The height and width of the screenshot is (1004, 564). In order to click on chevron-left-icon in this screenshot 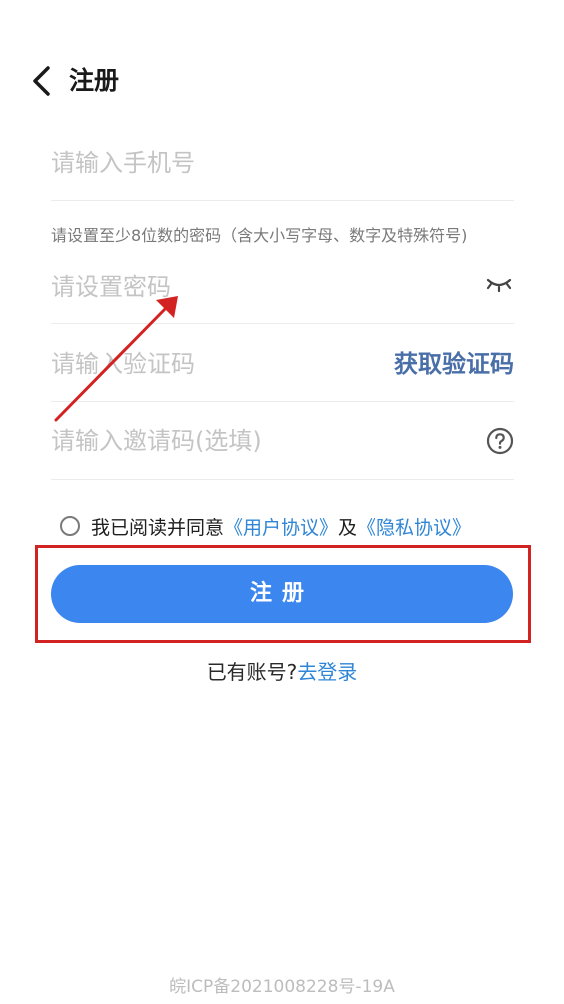, I will do `click(41, 81)`.